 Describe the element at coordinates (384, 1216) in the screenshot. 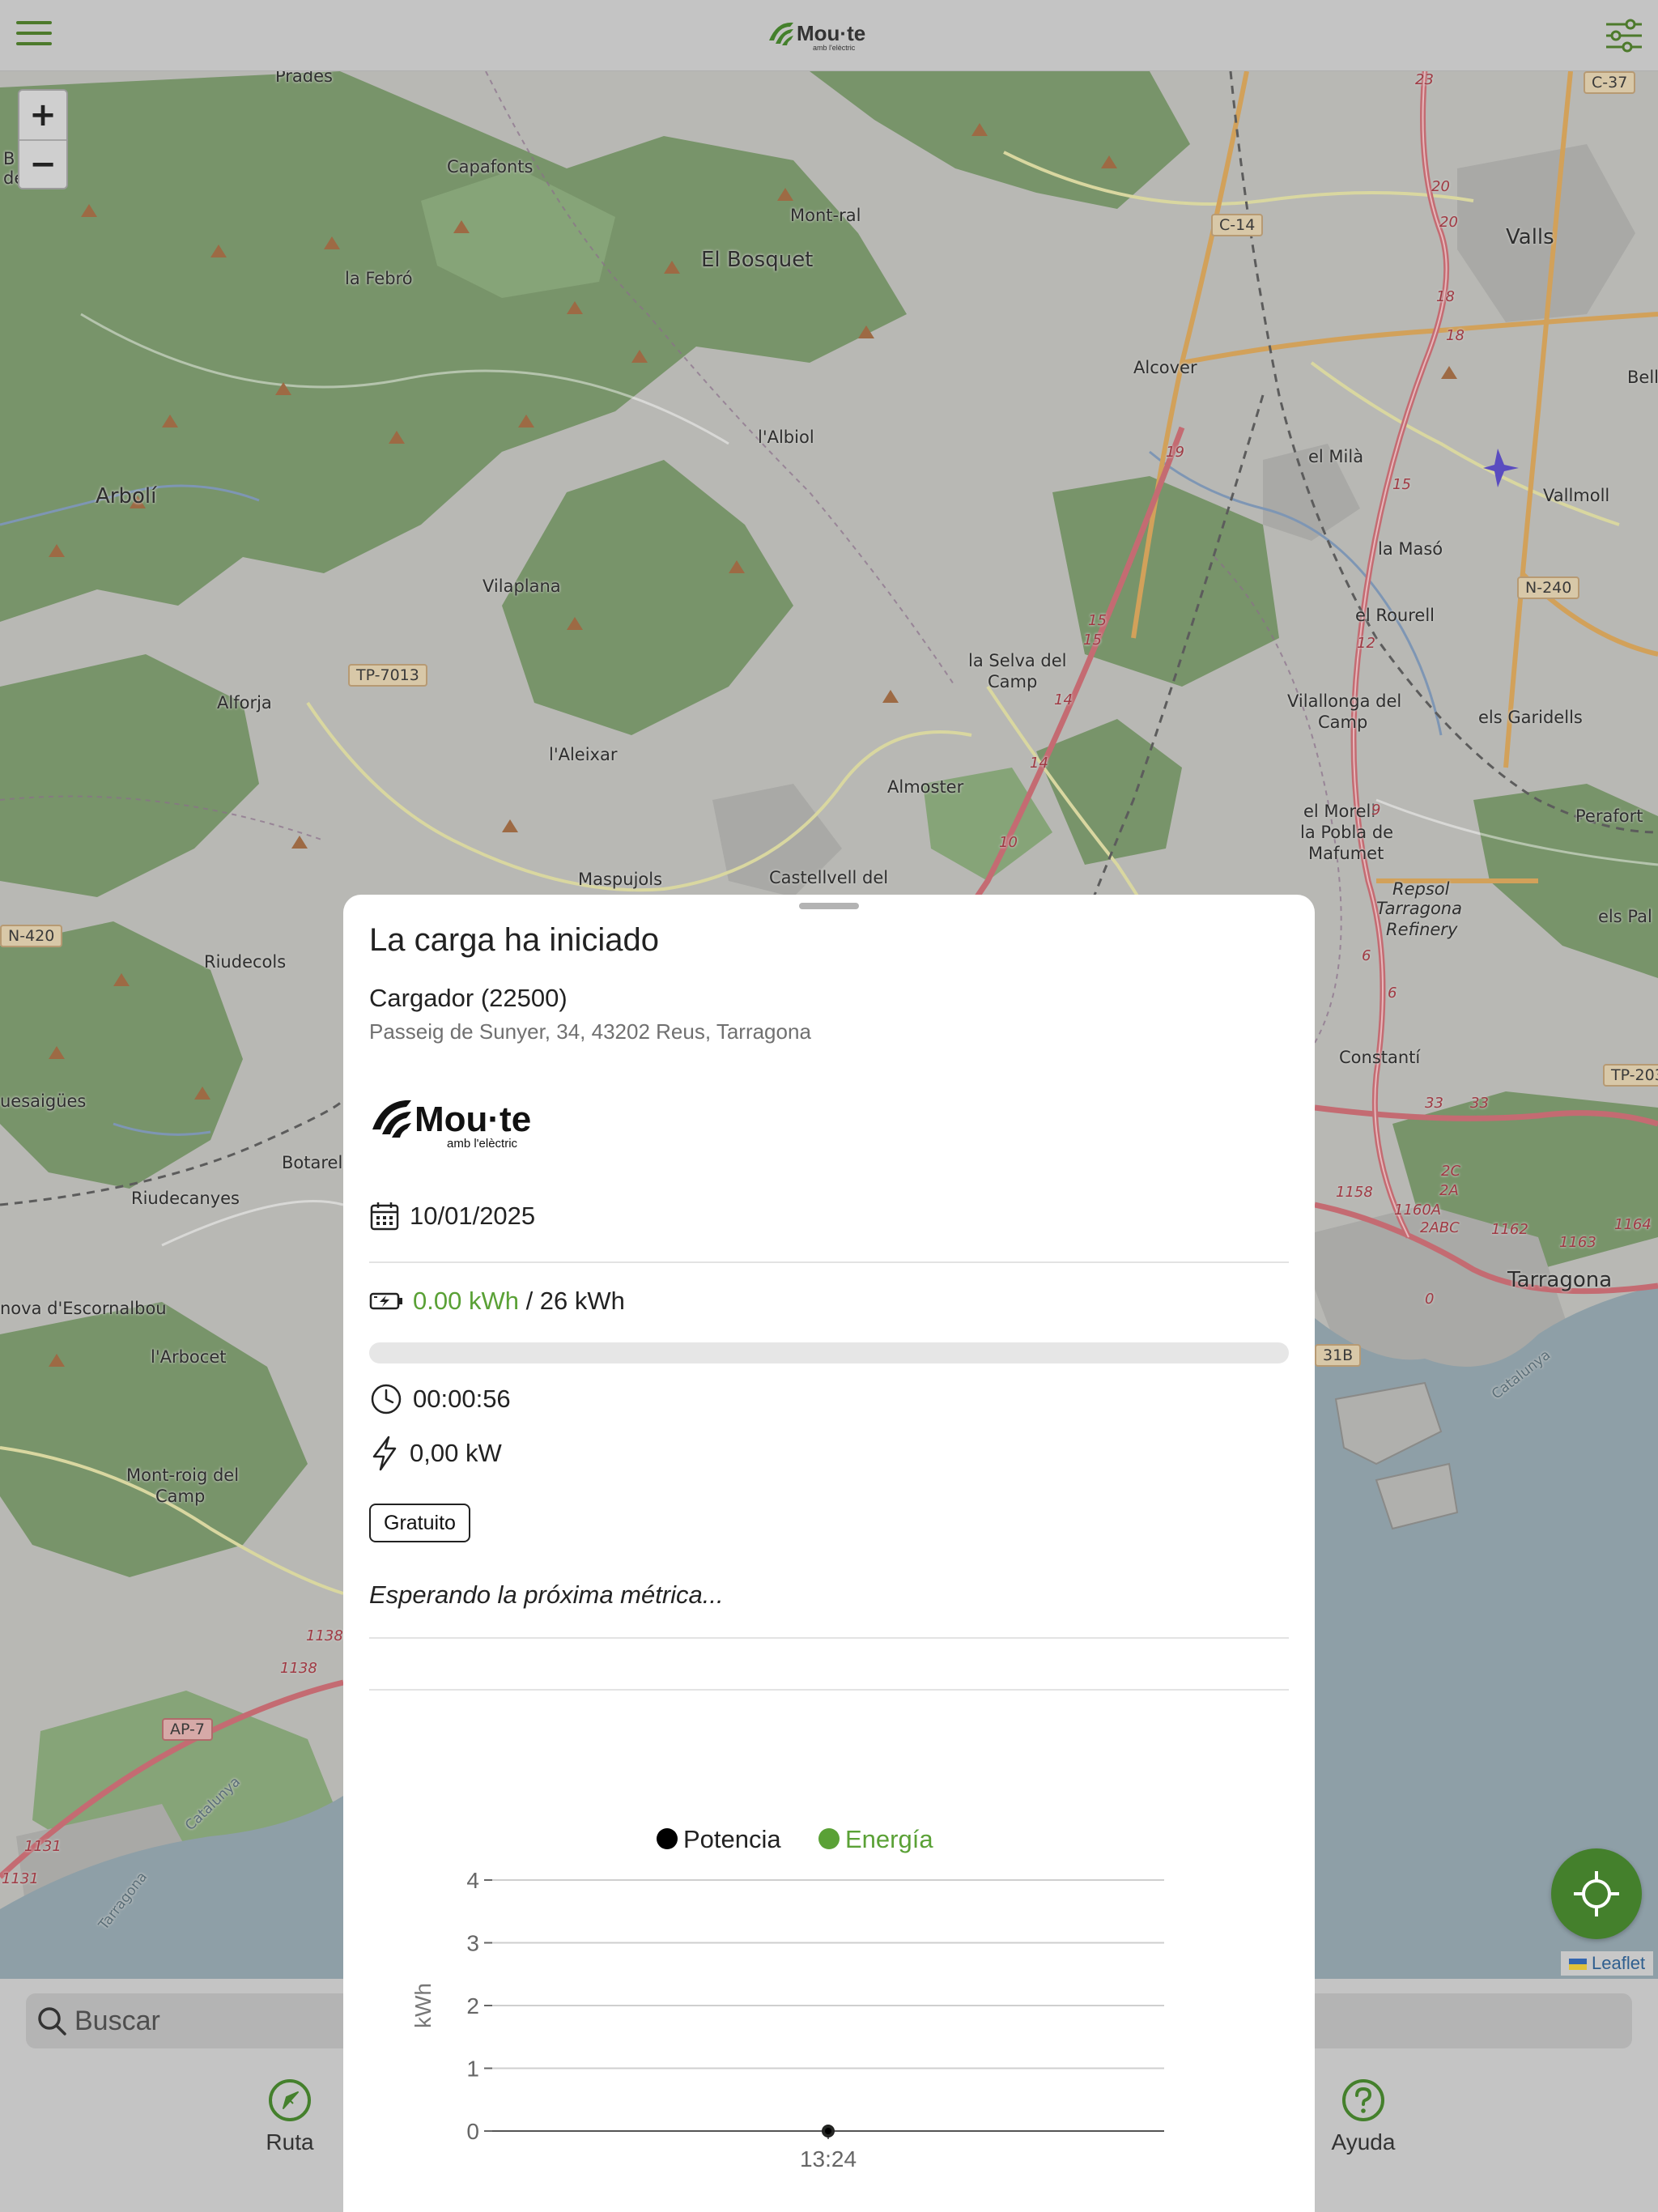

I see `calendar-icon` at that location.